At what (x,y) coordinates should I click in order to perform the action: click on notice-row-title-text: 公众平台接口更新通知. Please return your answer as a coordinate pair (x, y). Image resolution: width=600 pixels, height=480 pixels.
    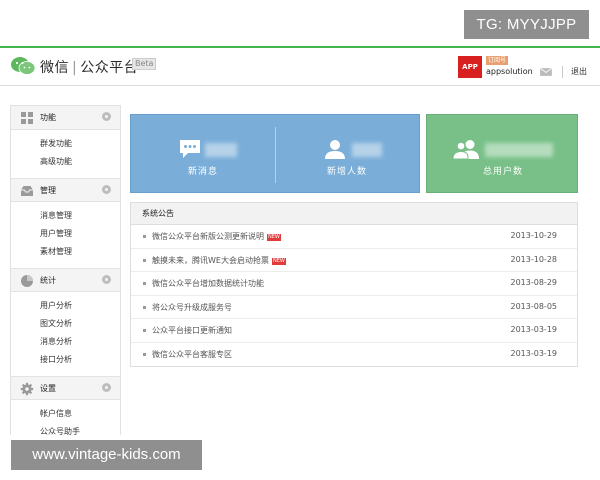
    Looking at the image, I should click on (192, 330).